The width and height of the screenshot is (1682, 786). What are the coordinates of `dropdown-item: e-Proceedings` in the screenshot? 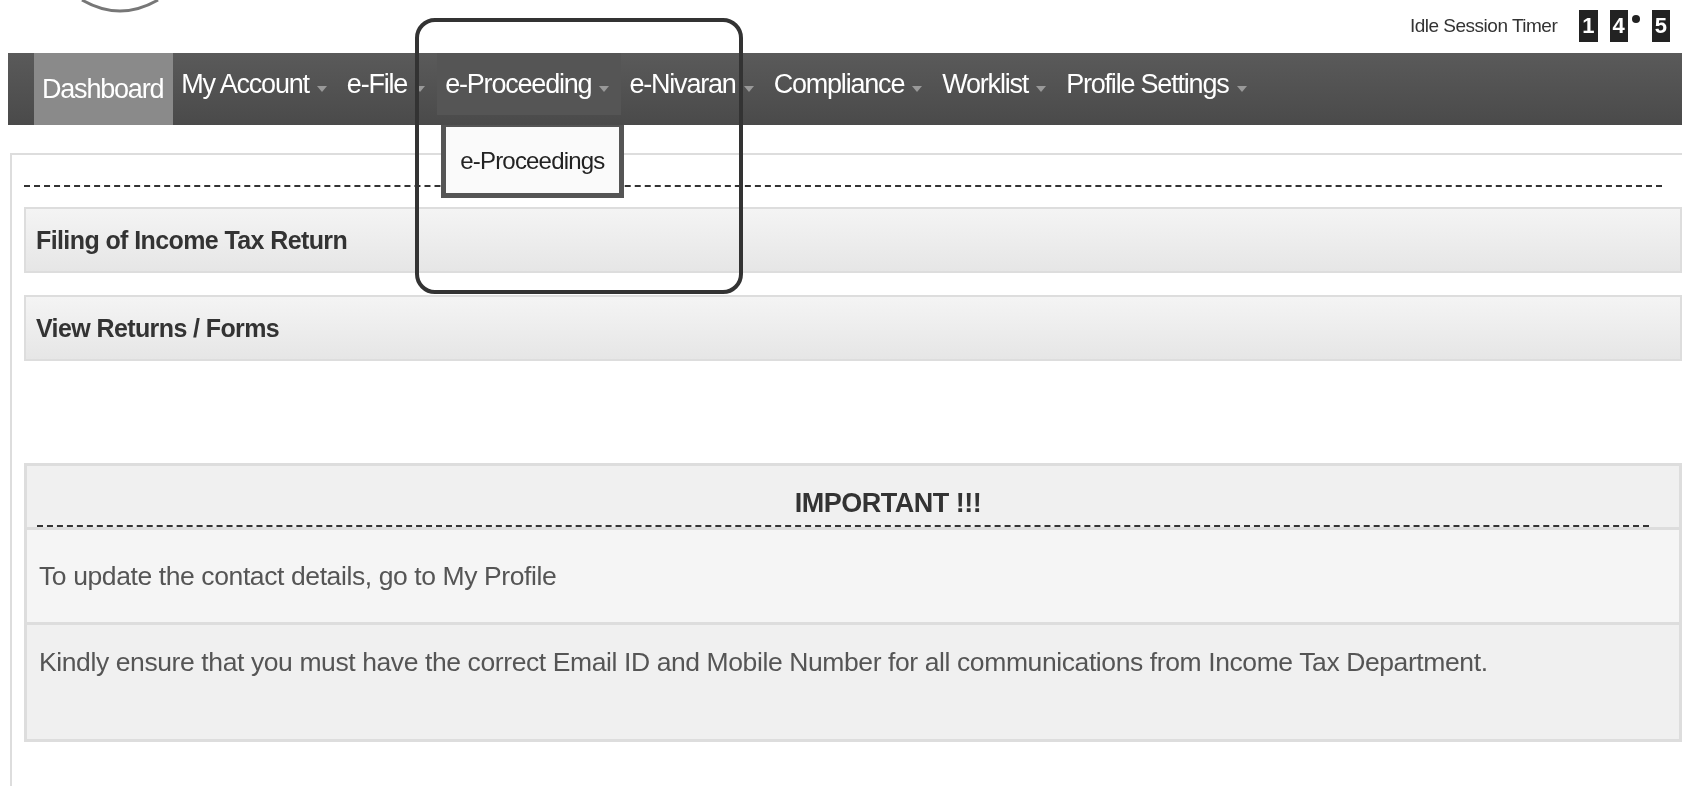 It's located at (532, 161).